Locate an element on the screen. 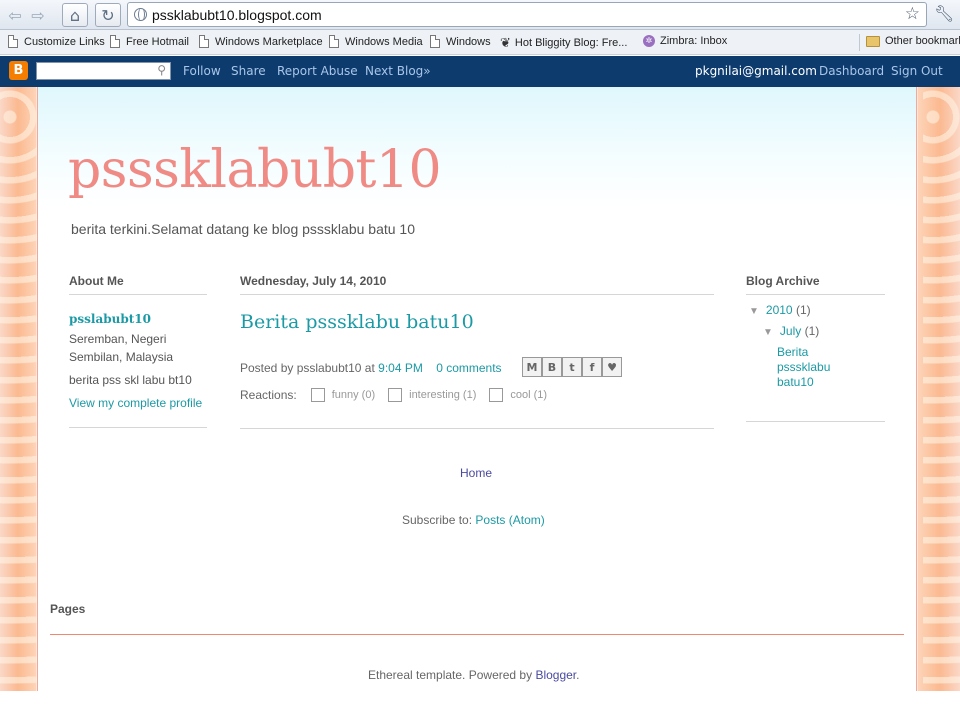 The width and height of the screenshot is (960, 720). home-icon: ⌂ is located at coordinates (75, 15).